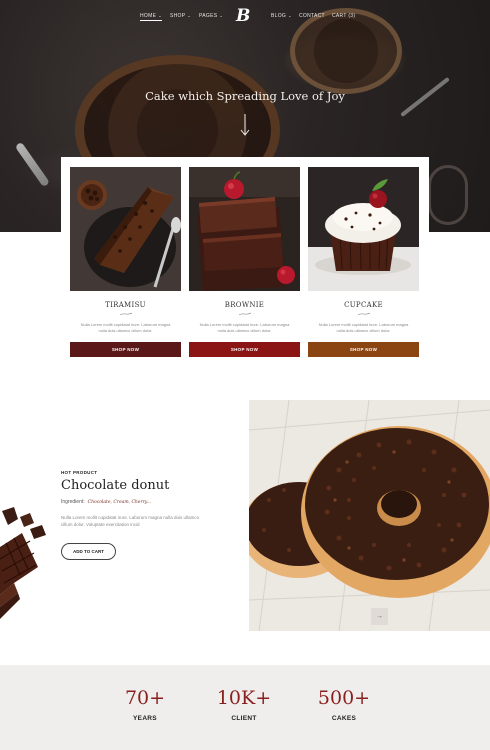  I want to click on product-name: TIRAMISU, so click(125, 305).